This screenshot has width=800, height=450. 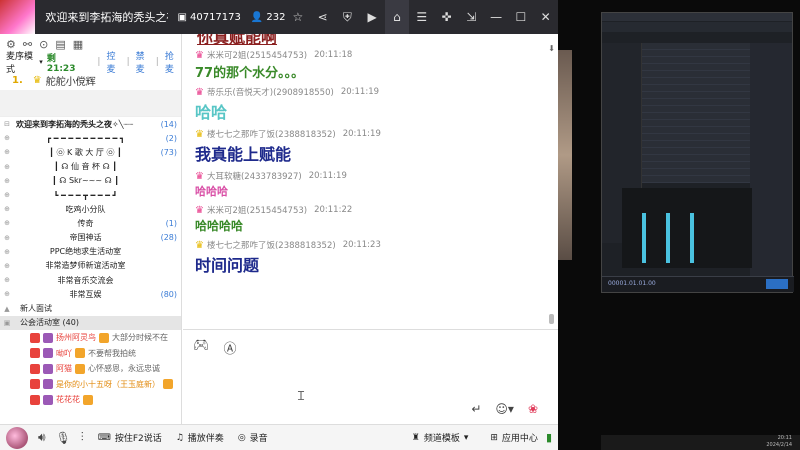 I want to click on shield-icon: ⛨, so click(x=347, y=17).